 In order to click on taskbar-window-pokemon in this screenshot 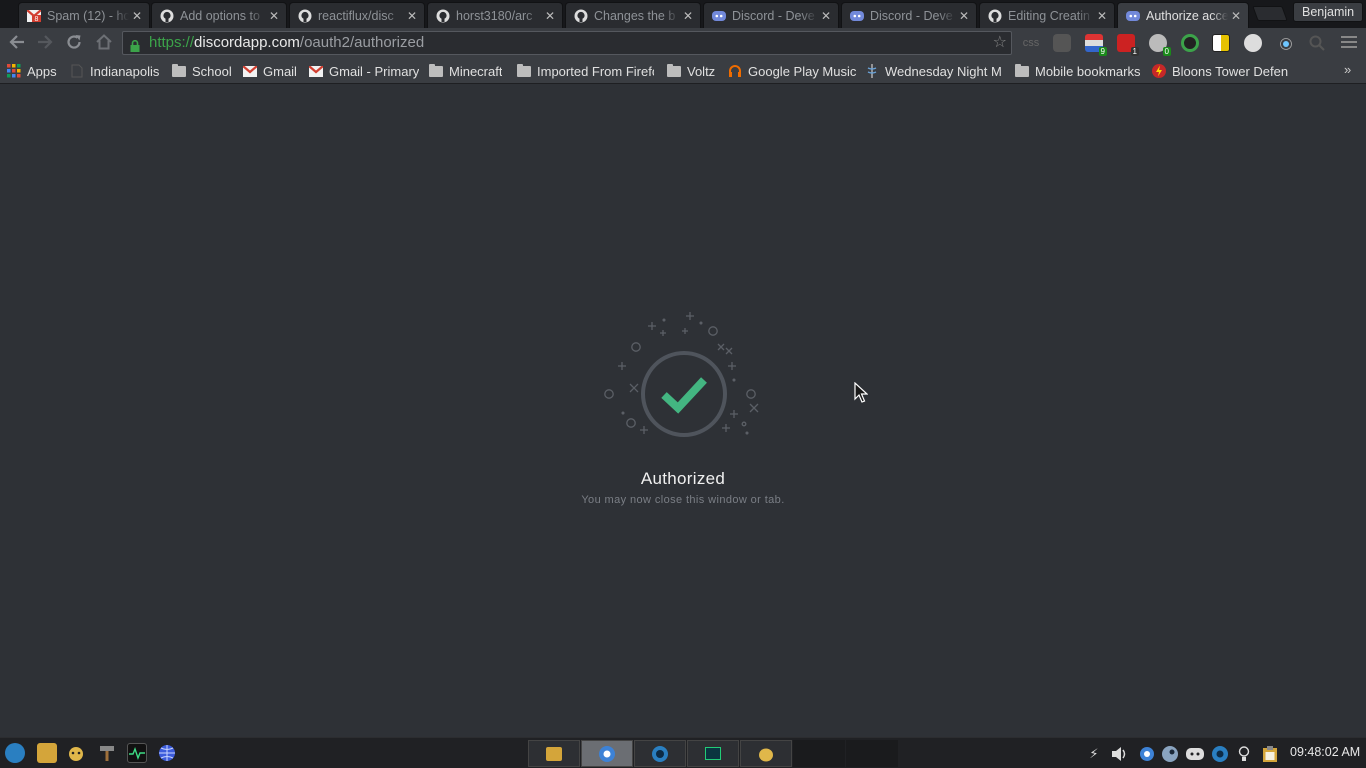, I will do `click(766, 753)`.